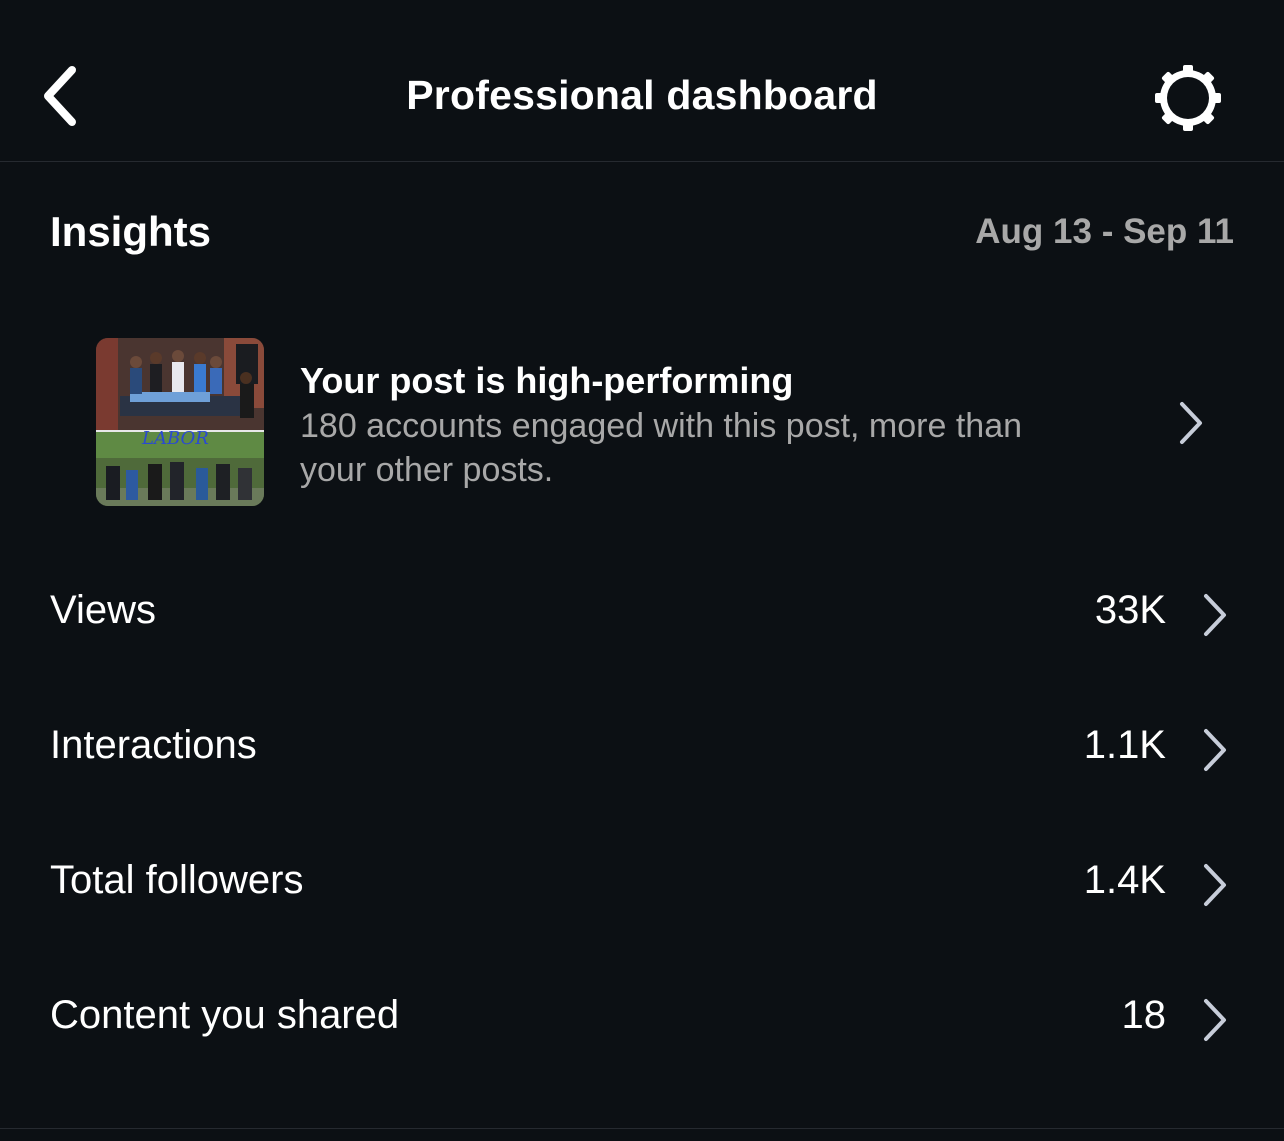  What do you see at coordinates (177, 880) in the screenshot?
I see `metric-label: Total followers` at bounding box center [177, 880].